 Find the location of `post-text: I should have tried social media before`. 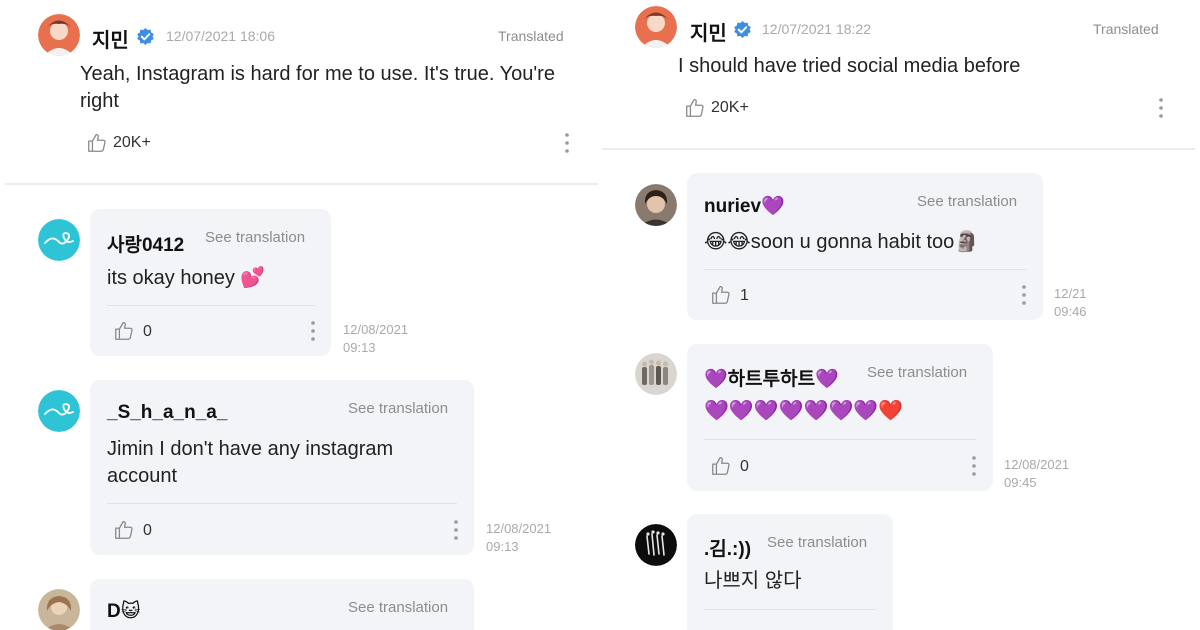

post-text: I should have tried social media before is located at coordinates (849, 66).